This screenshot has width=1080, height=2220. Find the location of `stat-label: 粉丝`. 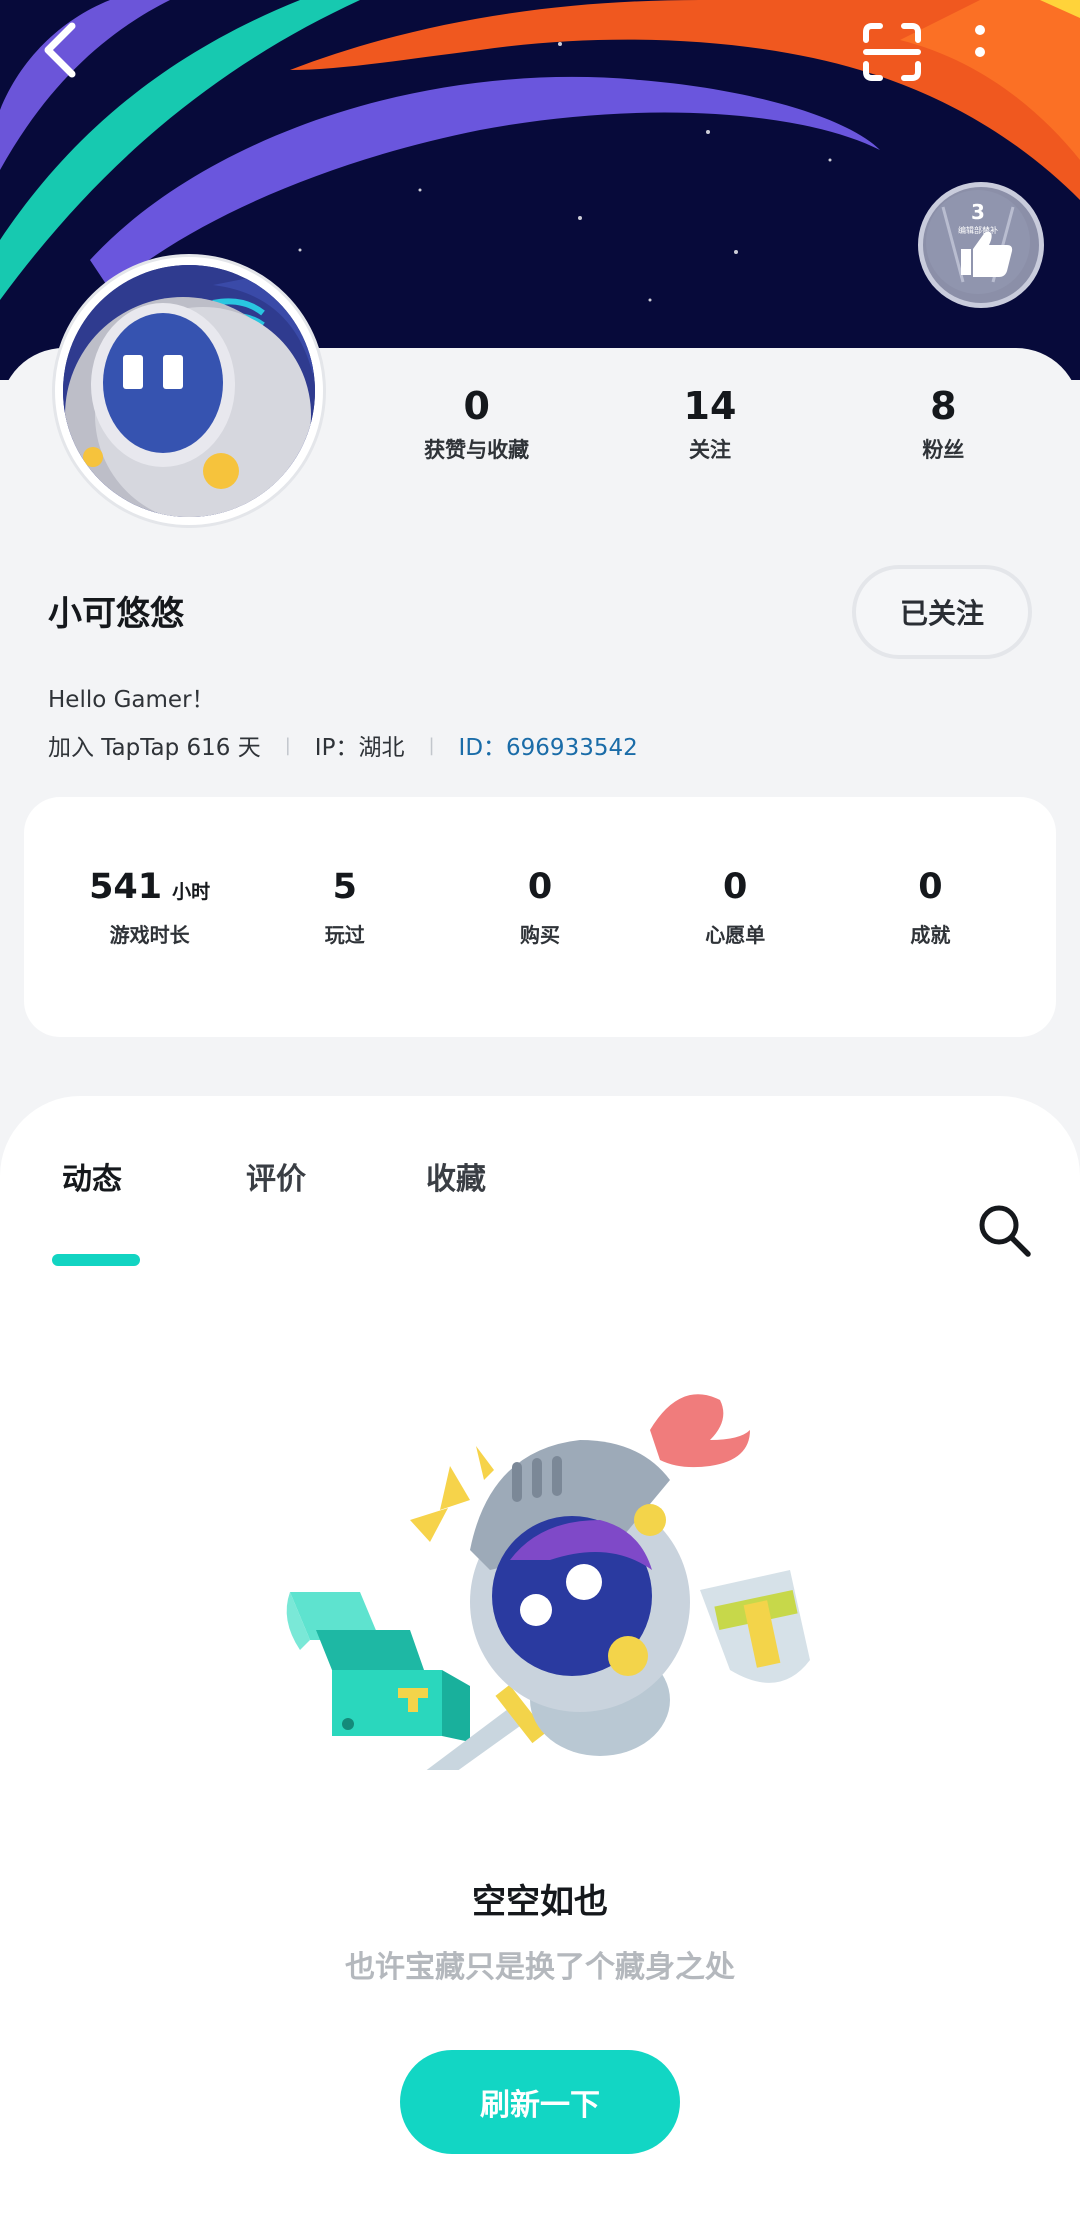

stat-label: 粉丝 is located at coordinates (943, 450).